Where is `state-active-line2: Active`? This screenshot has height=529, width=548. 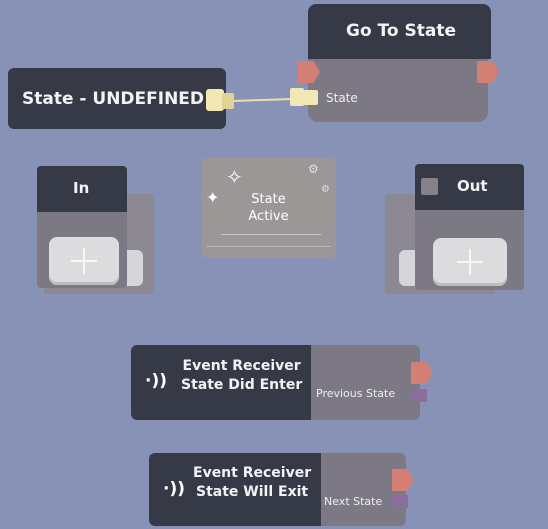 state-active-line2: Active is located at coordinates (268, 216).